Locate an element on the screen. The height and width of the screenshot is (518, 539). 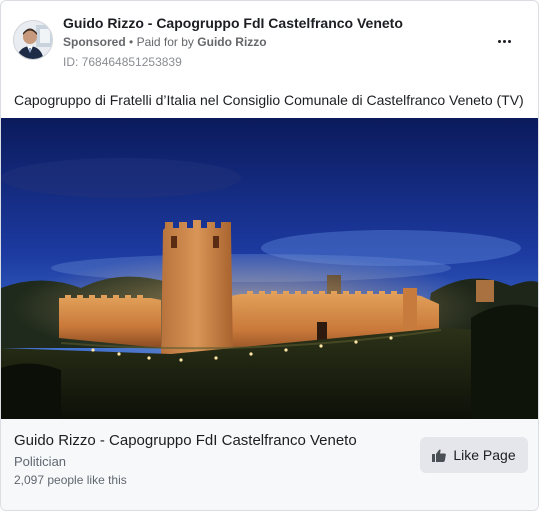
paid-for-by-label: Paid for by is located at coordinates (165, 42).